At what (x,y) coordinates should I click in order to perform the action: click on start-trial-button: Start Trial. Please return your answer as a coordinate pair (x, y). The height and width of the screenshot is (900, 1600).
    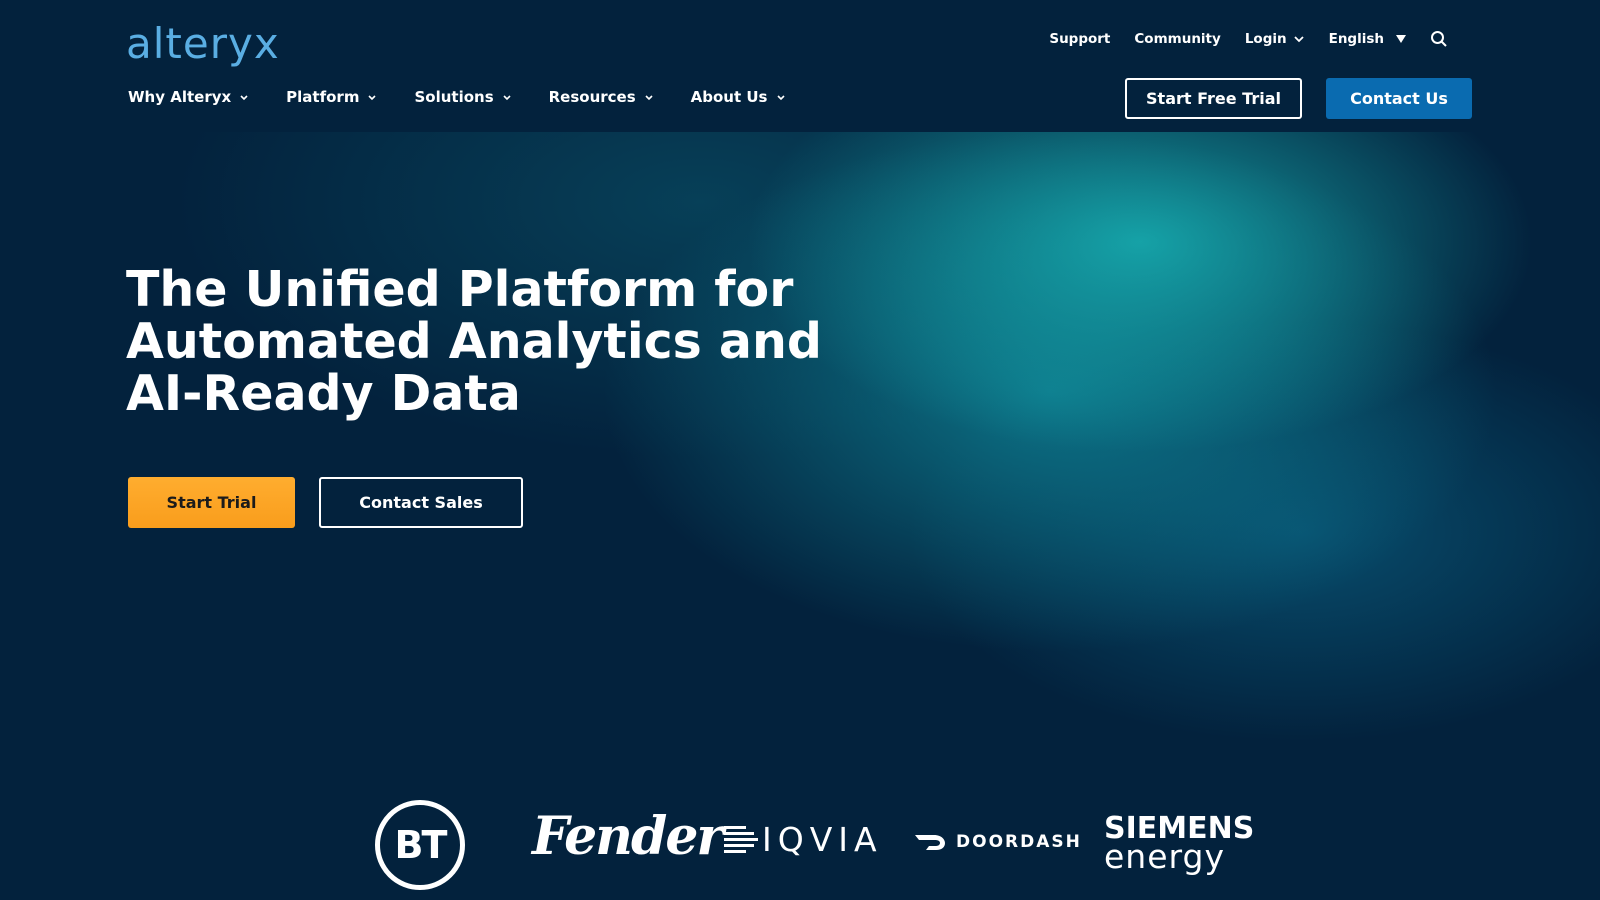
    Looking at the image, I should click on (211, 502).